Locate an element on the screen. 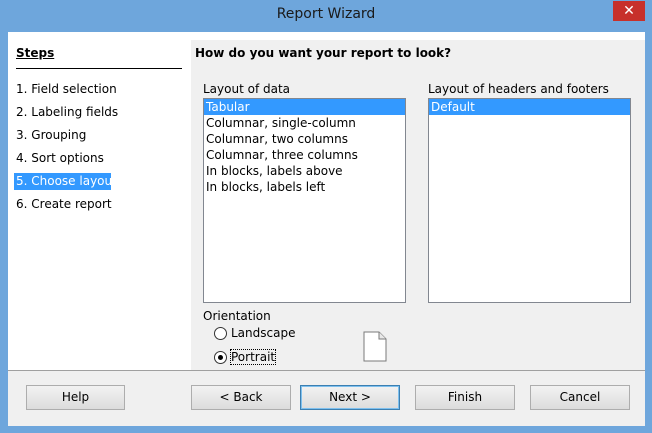 The image size is (652, 433). step-grouping: 3. Grouping is located at coordinates (51, 135).